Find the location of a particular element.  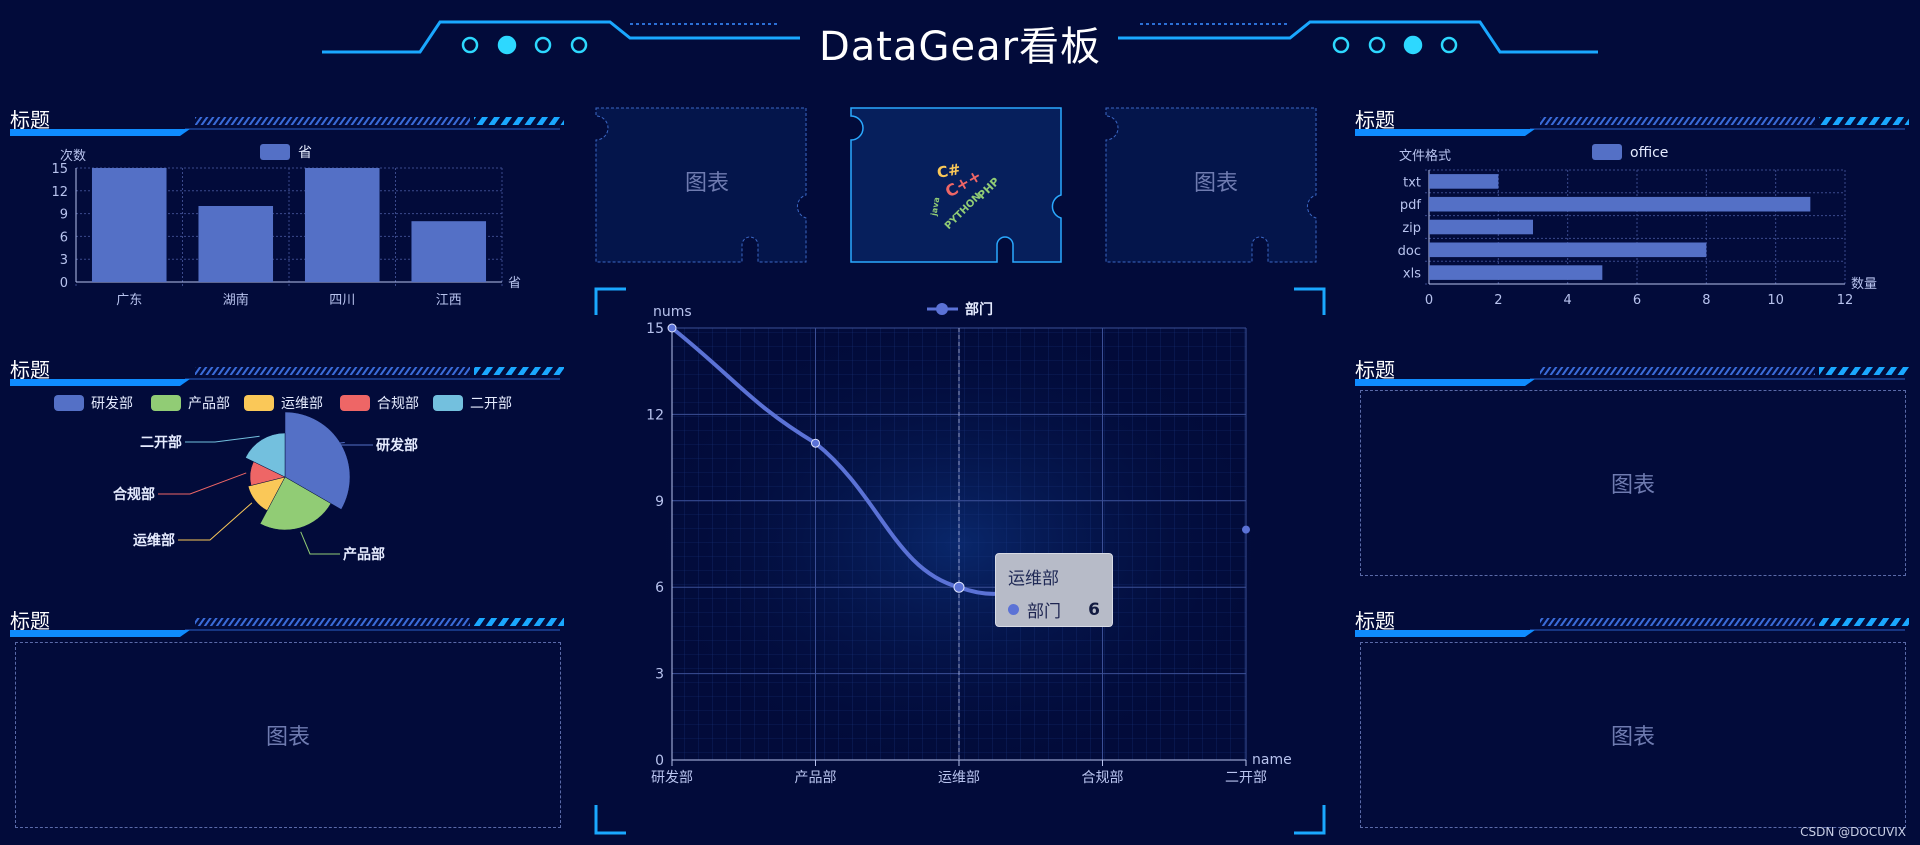

tooltip-value: 6 is located at coordinates (1094, 609).